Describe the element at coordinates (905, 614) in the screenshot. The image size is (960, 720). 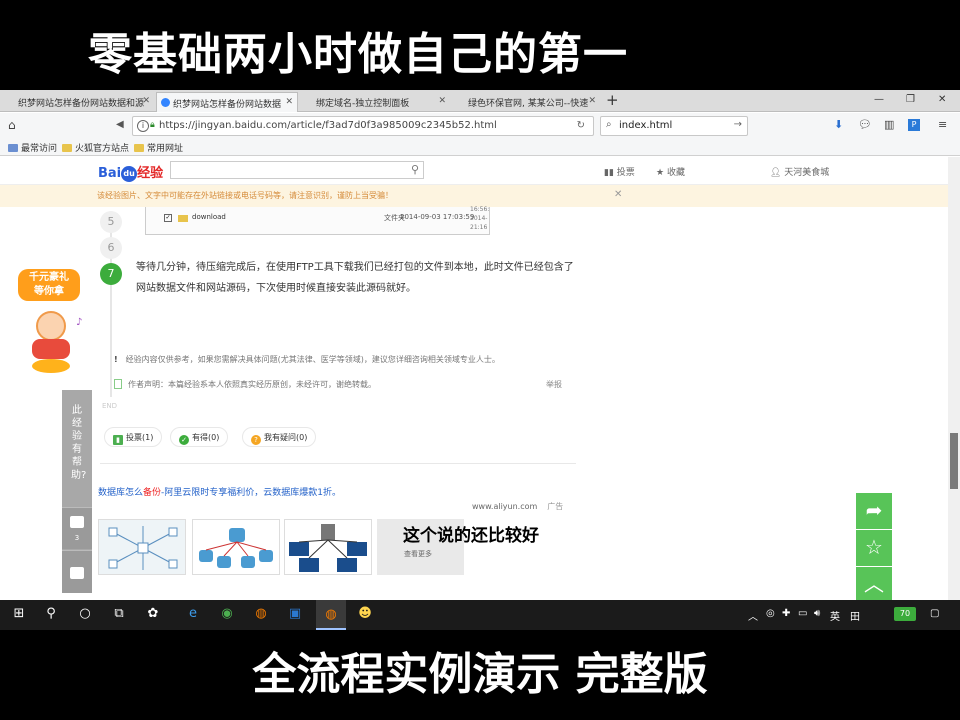
I see `security-badge: 70` at that location.